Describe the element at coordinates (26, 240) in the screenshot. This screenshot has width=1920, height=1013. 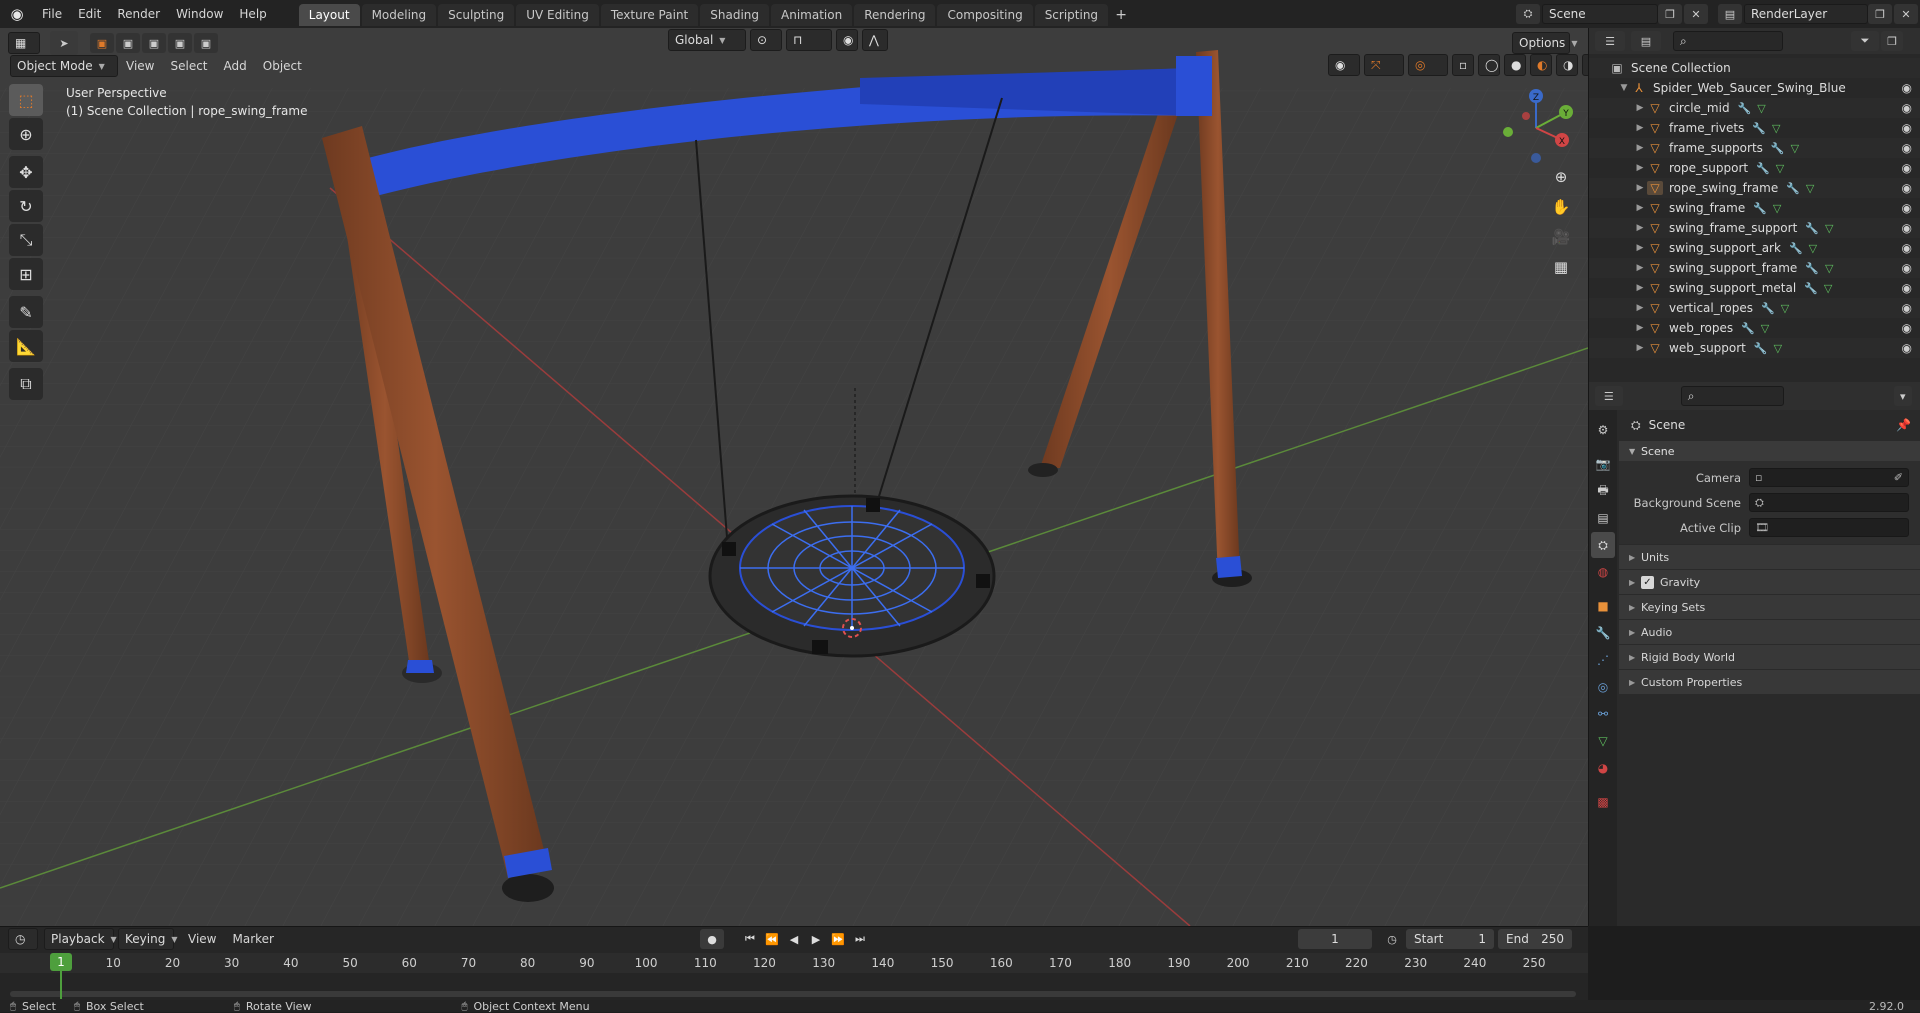
I see `scale-tool-icon: ⤡` at that location.